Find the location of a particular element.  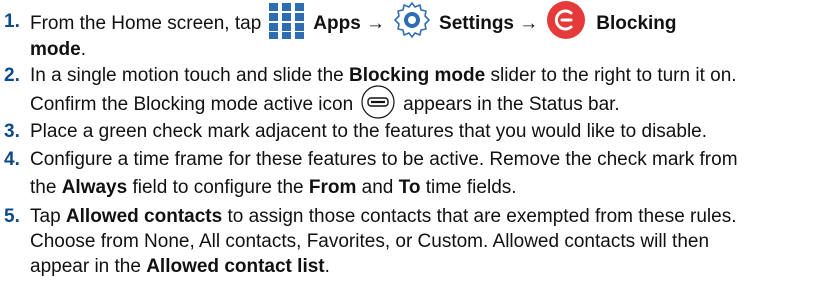

allowed-contacts-label: Allowed contacts is located at coordinates (144, 216).